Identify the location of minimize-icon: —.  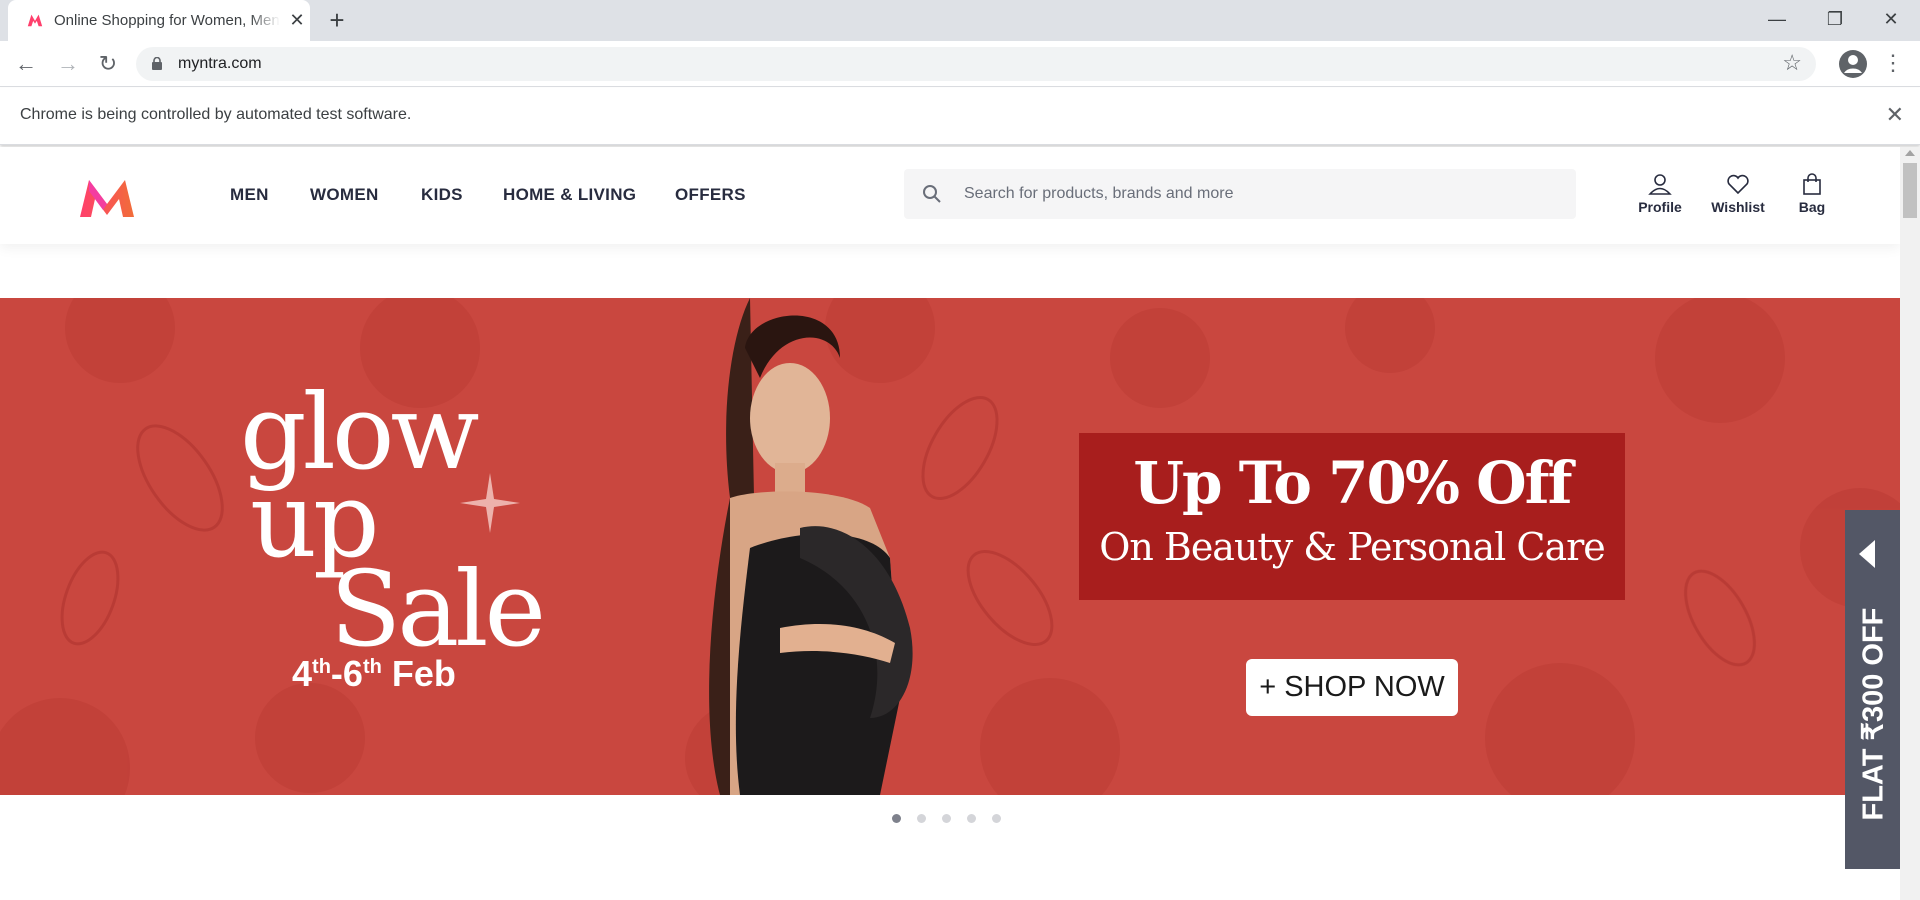
(1777, 20).